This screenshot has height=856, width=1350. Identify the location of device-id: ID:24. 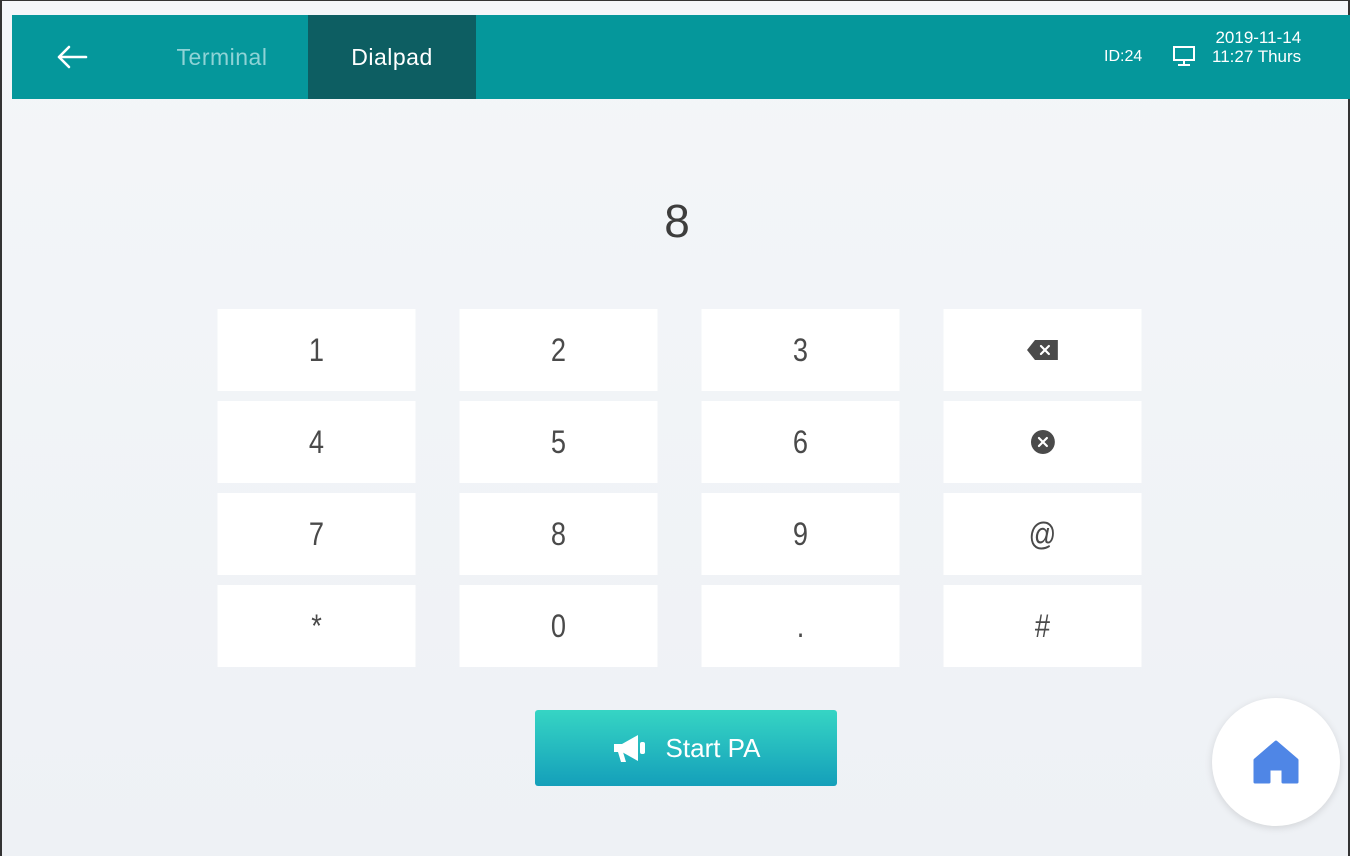
(1123, 56).